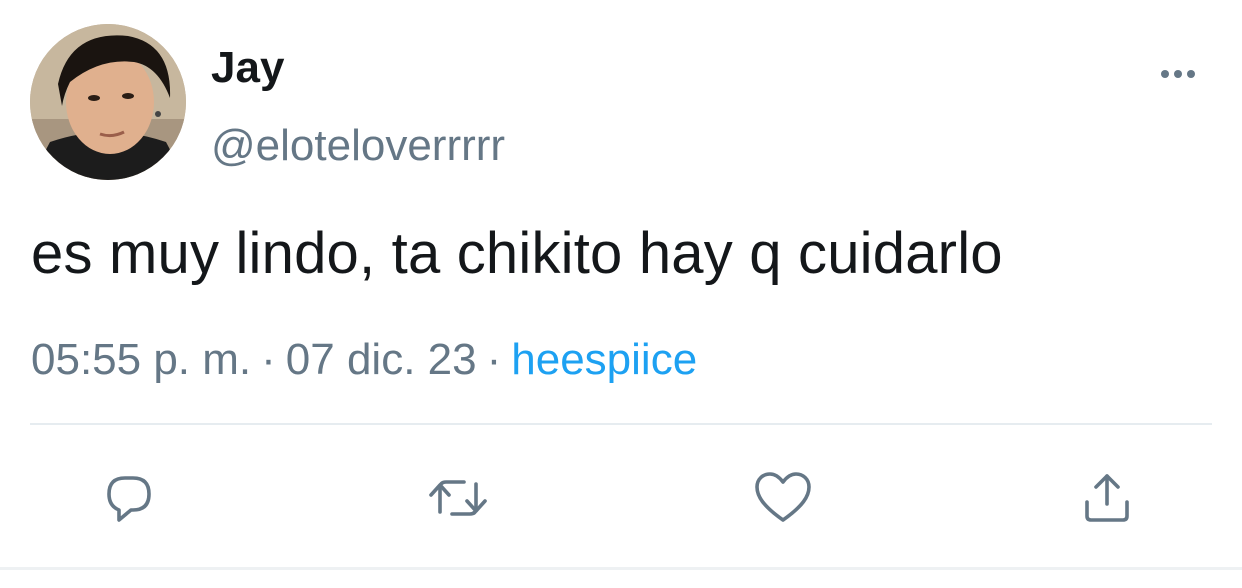  Describe the element at coordinates (604, 359) in the screenshot. I see `tweet-source-link: heespiice` at that location.